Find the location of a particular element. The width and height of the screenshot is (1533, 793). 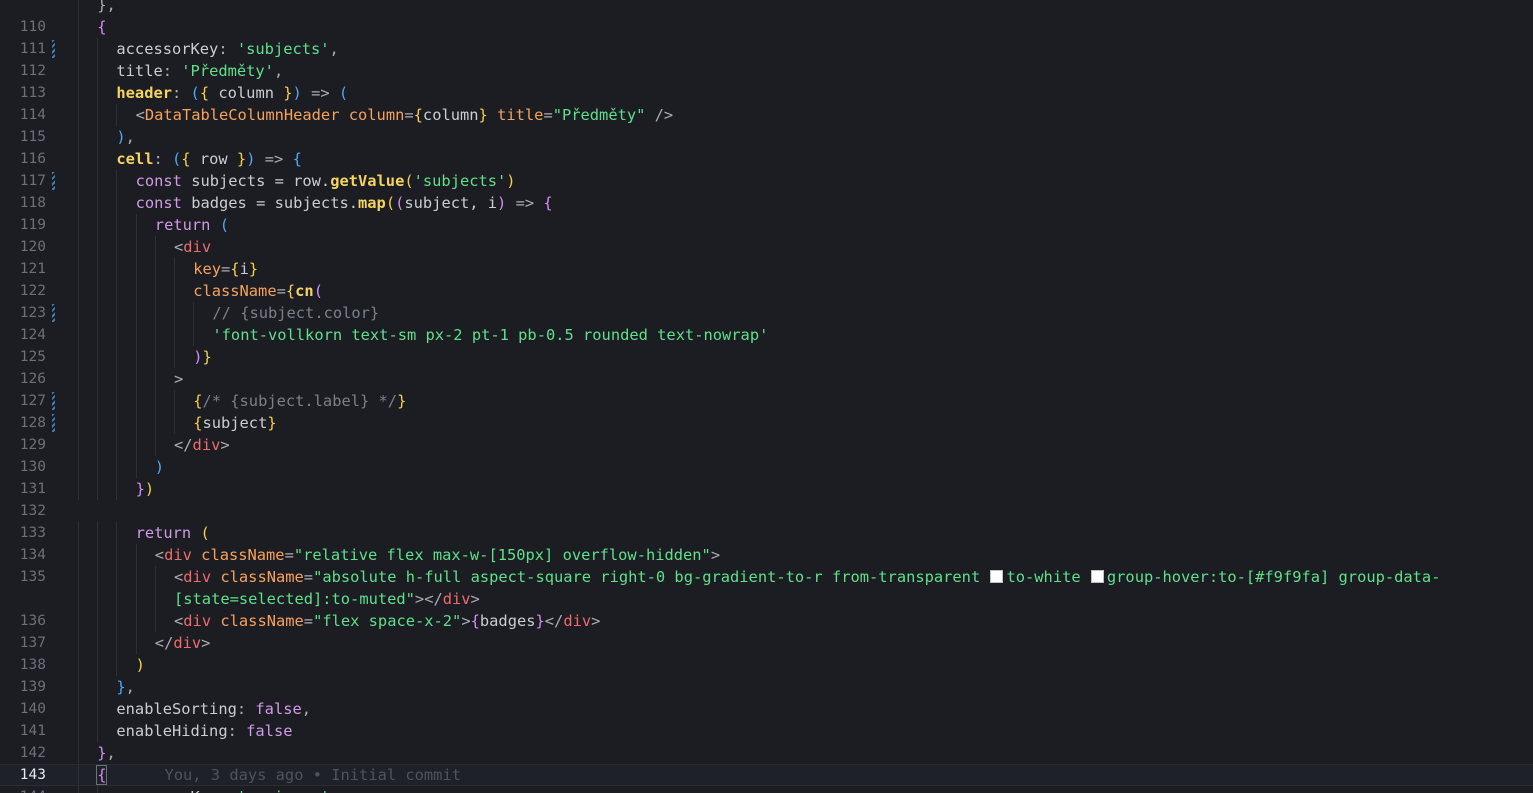

code-line: 125)} is located at coordinates (766, 357).